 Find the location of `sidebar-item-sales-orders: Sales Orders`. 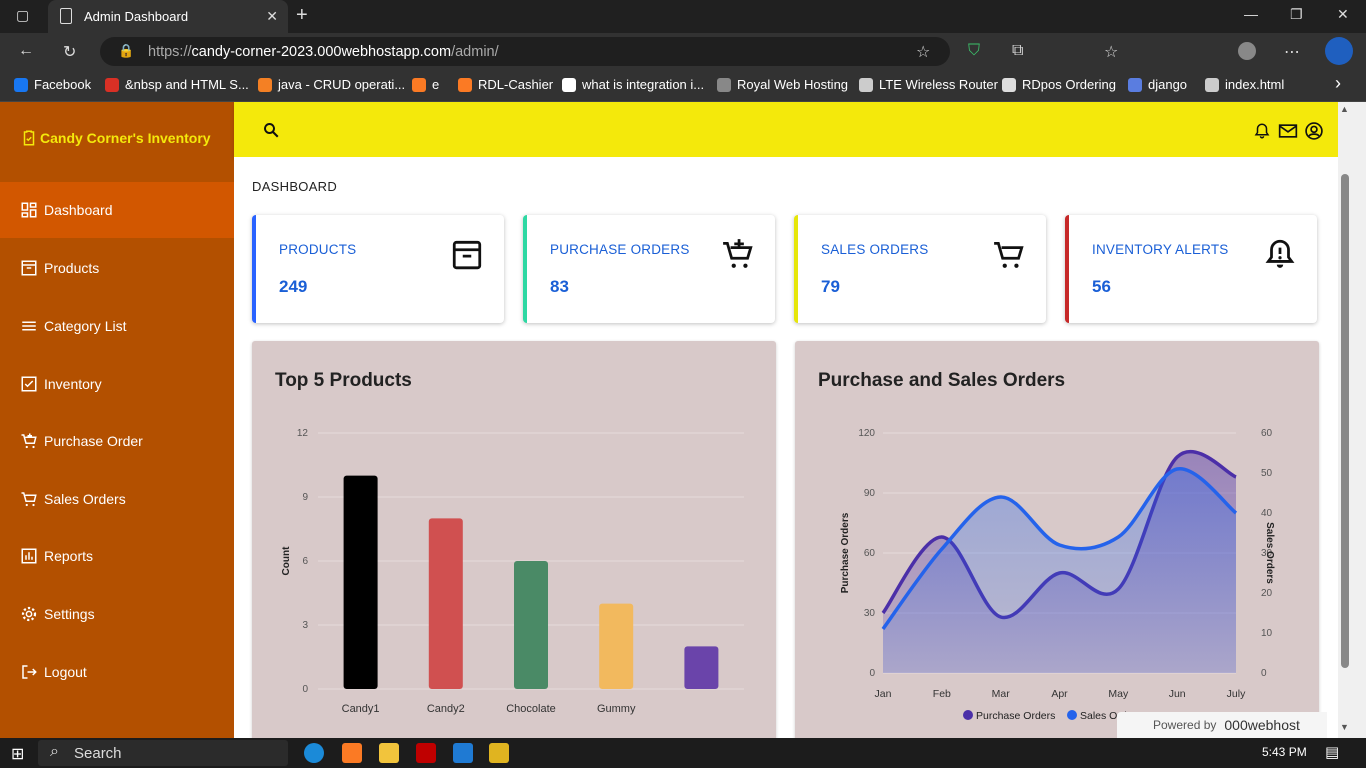

sidebar-item-sales-orders: Sales Orders is located at coordinates (117, 499).